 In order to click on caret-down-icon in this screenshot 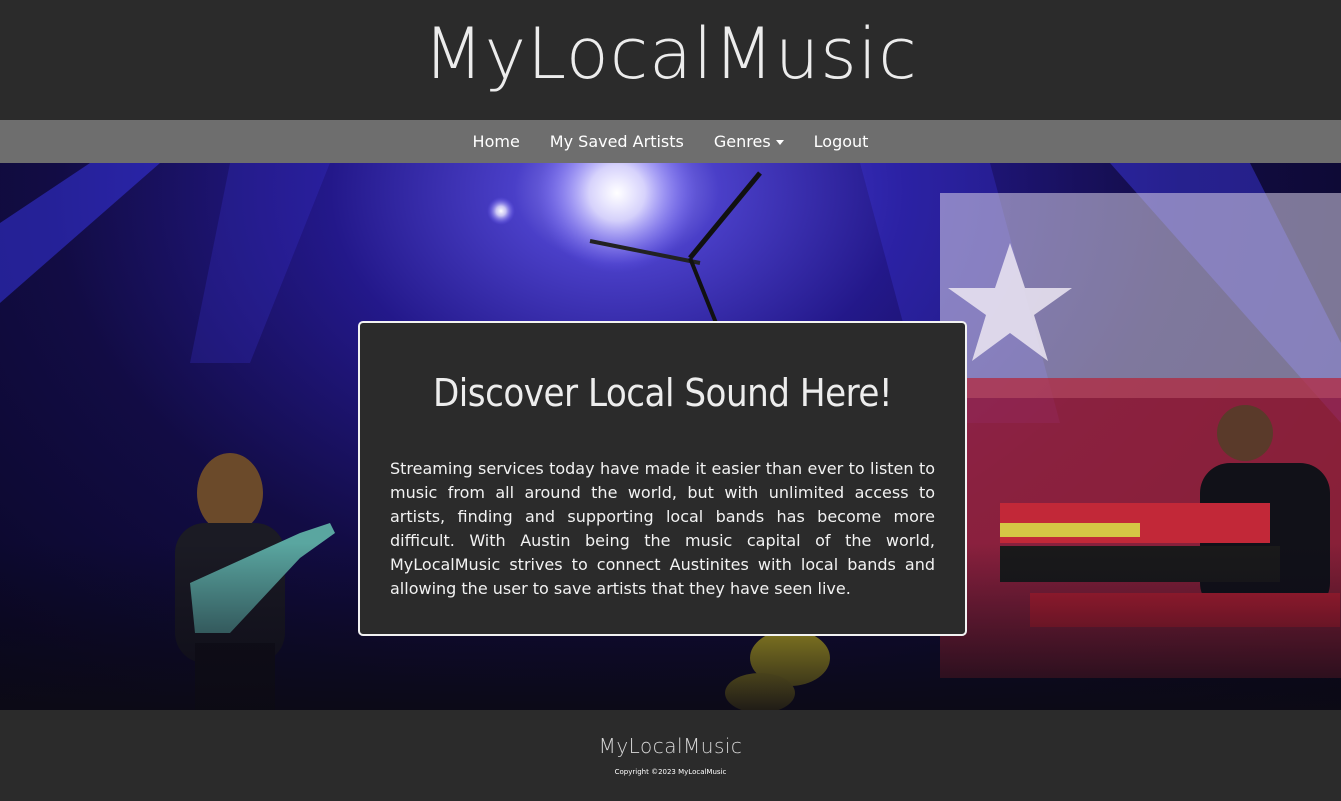, I will do `click(779, 142)`.